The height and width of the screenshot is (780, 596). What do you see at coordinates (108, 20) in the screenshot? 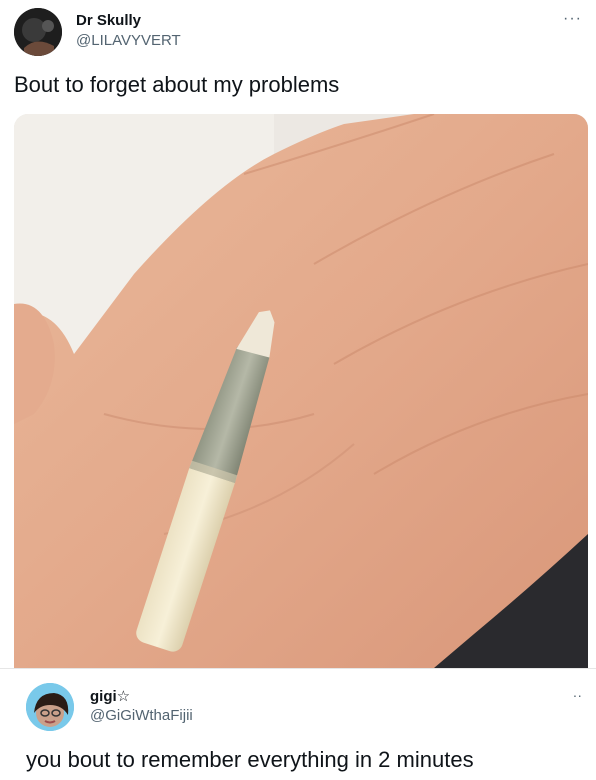
I see `author-name: Dr Skully` at bounding box center [108, 20].